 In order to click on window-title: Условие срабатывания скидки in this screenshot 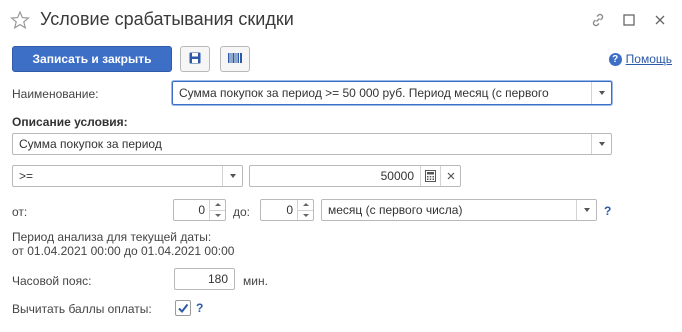, I will do `click(167, 19)`.